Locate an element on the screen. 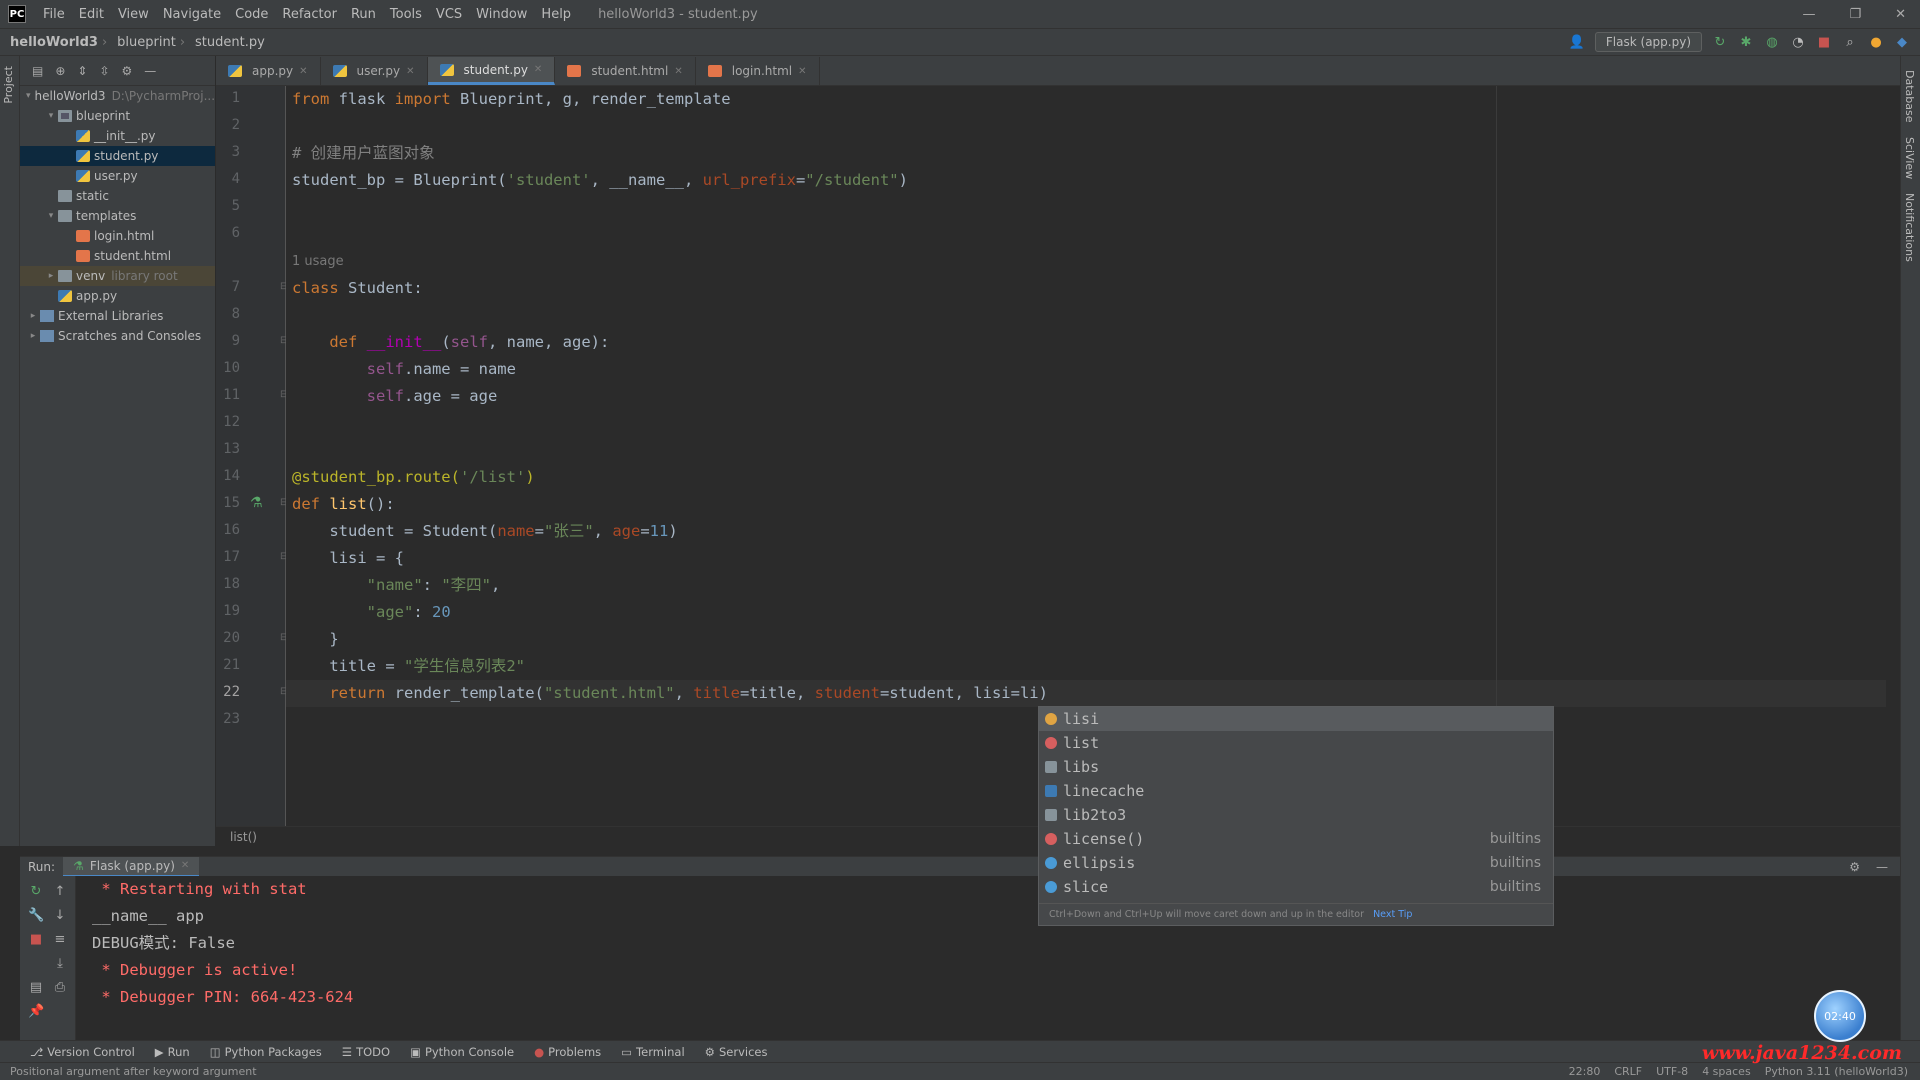  database-tool-label: Database is located at coordinates (1909, 96).